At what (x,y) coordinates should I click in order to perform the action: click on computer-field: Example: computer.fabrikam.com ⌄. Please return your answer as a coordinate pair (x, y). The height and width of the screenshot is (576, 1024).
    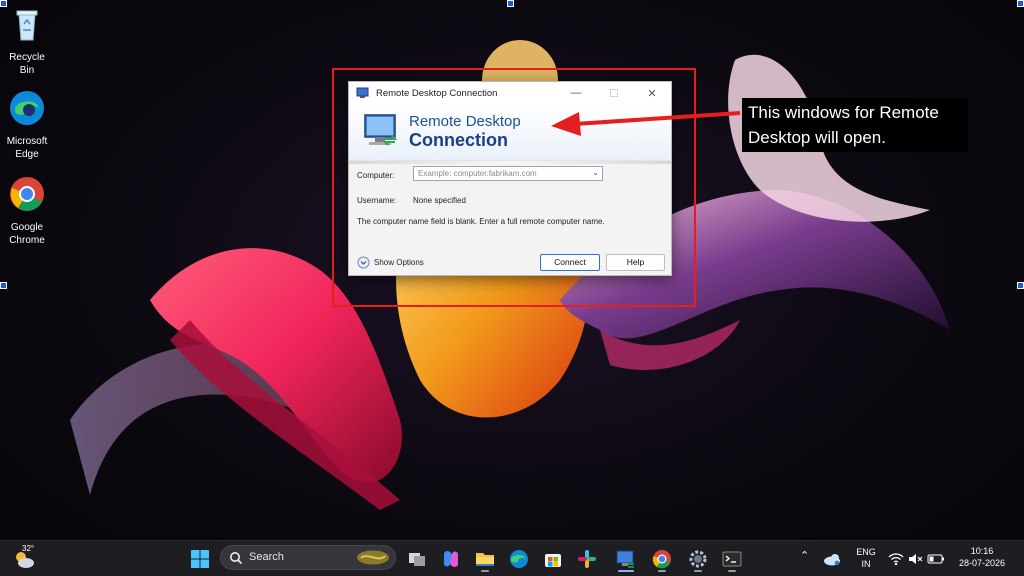
    Looking at the image, I should click on (508, 173).